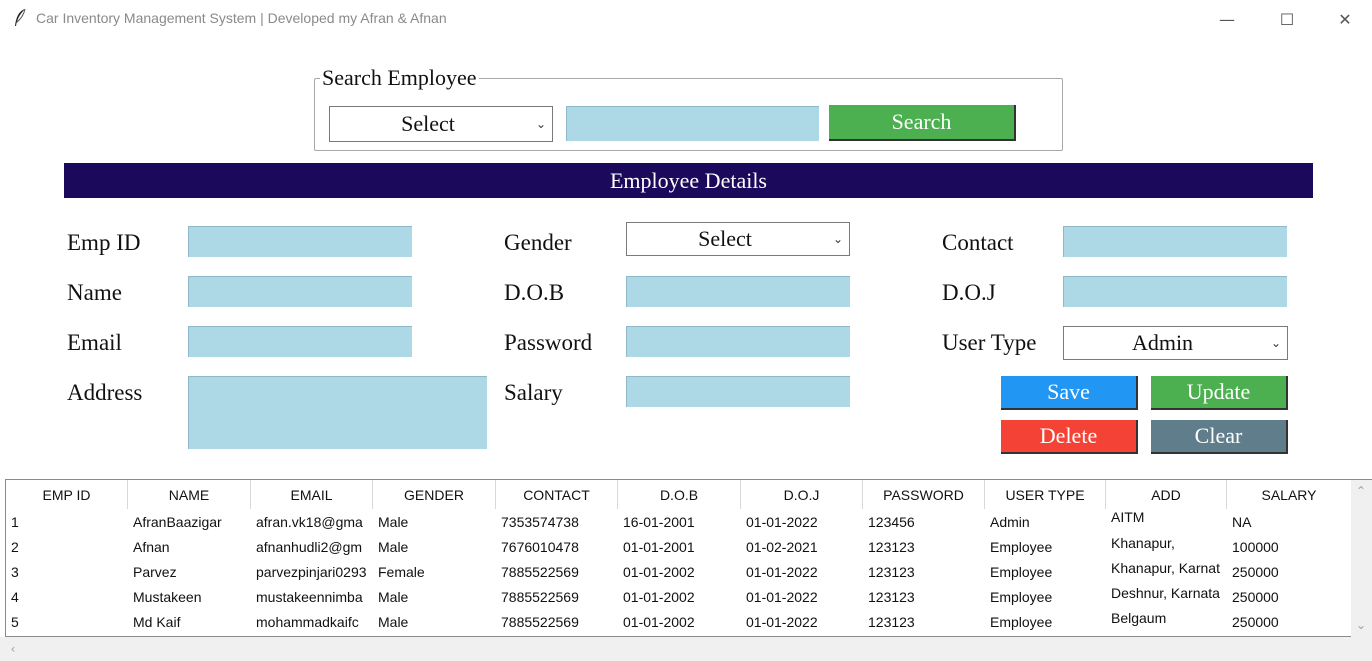 The image size is (1372, 661). What do you see at coordinates (20, 17) in the screenshot?
I see `feather-icon` at bounding box center [20, 17].